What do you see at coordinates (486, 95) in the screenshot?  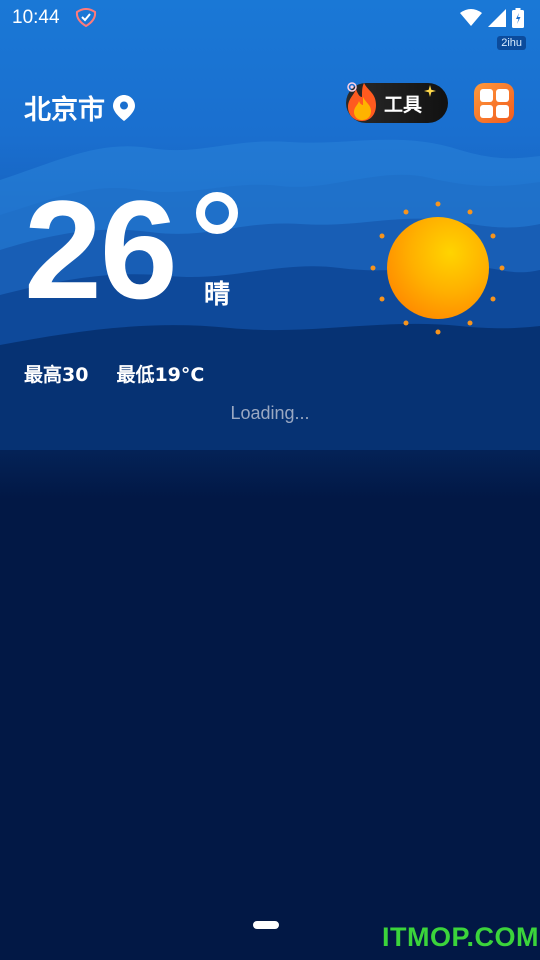 I see `grid-icon` at bounding box center [486, 95].